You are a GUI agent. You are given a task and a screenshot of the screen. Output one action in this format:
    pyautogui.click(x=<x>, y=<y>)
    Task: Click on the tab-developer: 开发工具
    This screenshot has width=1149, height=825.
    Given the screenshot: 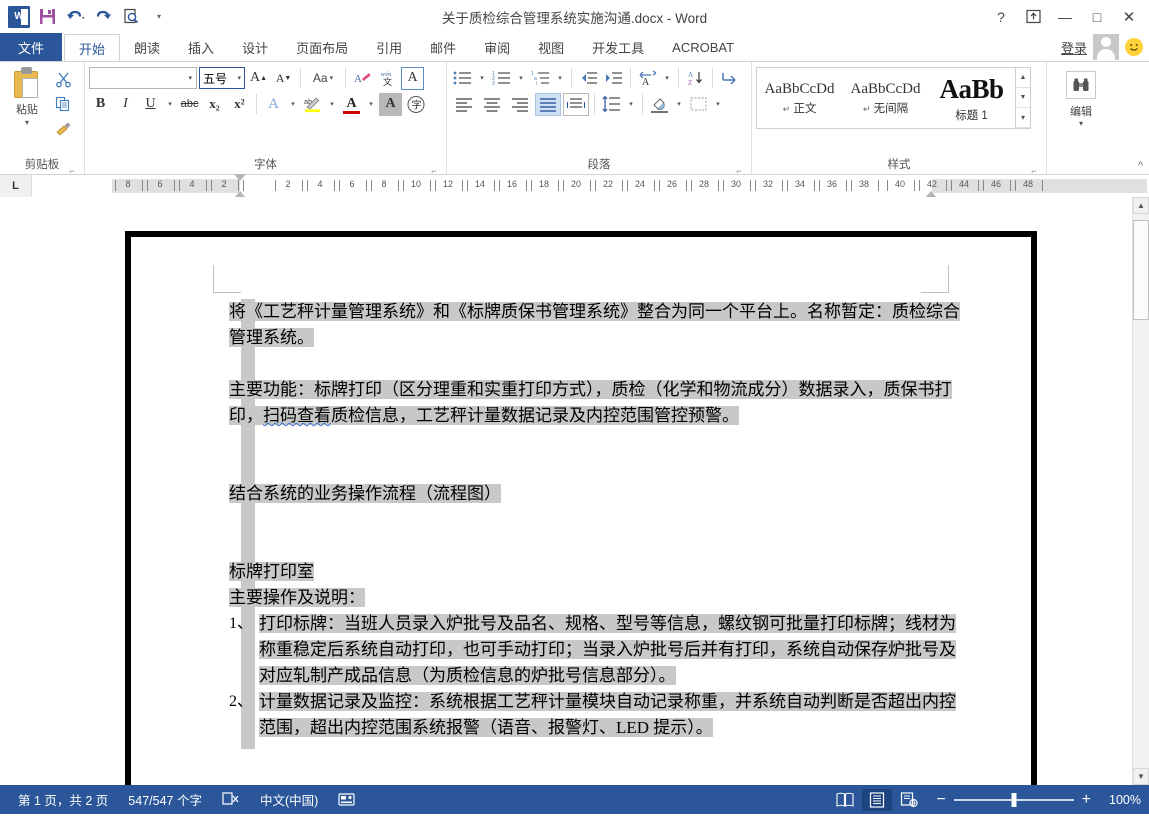 What is the action you would take?
    pyautogui.click(x=618, y=47)
    